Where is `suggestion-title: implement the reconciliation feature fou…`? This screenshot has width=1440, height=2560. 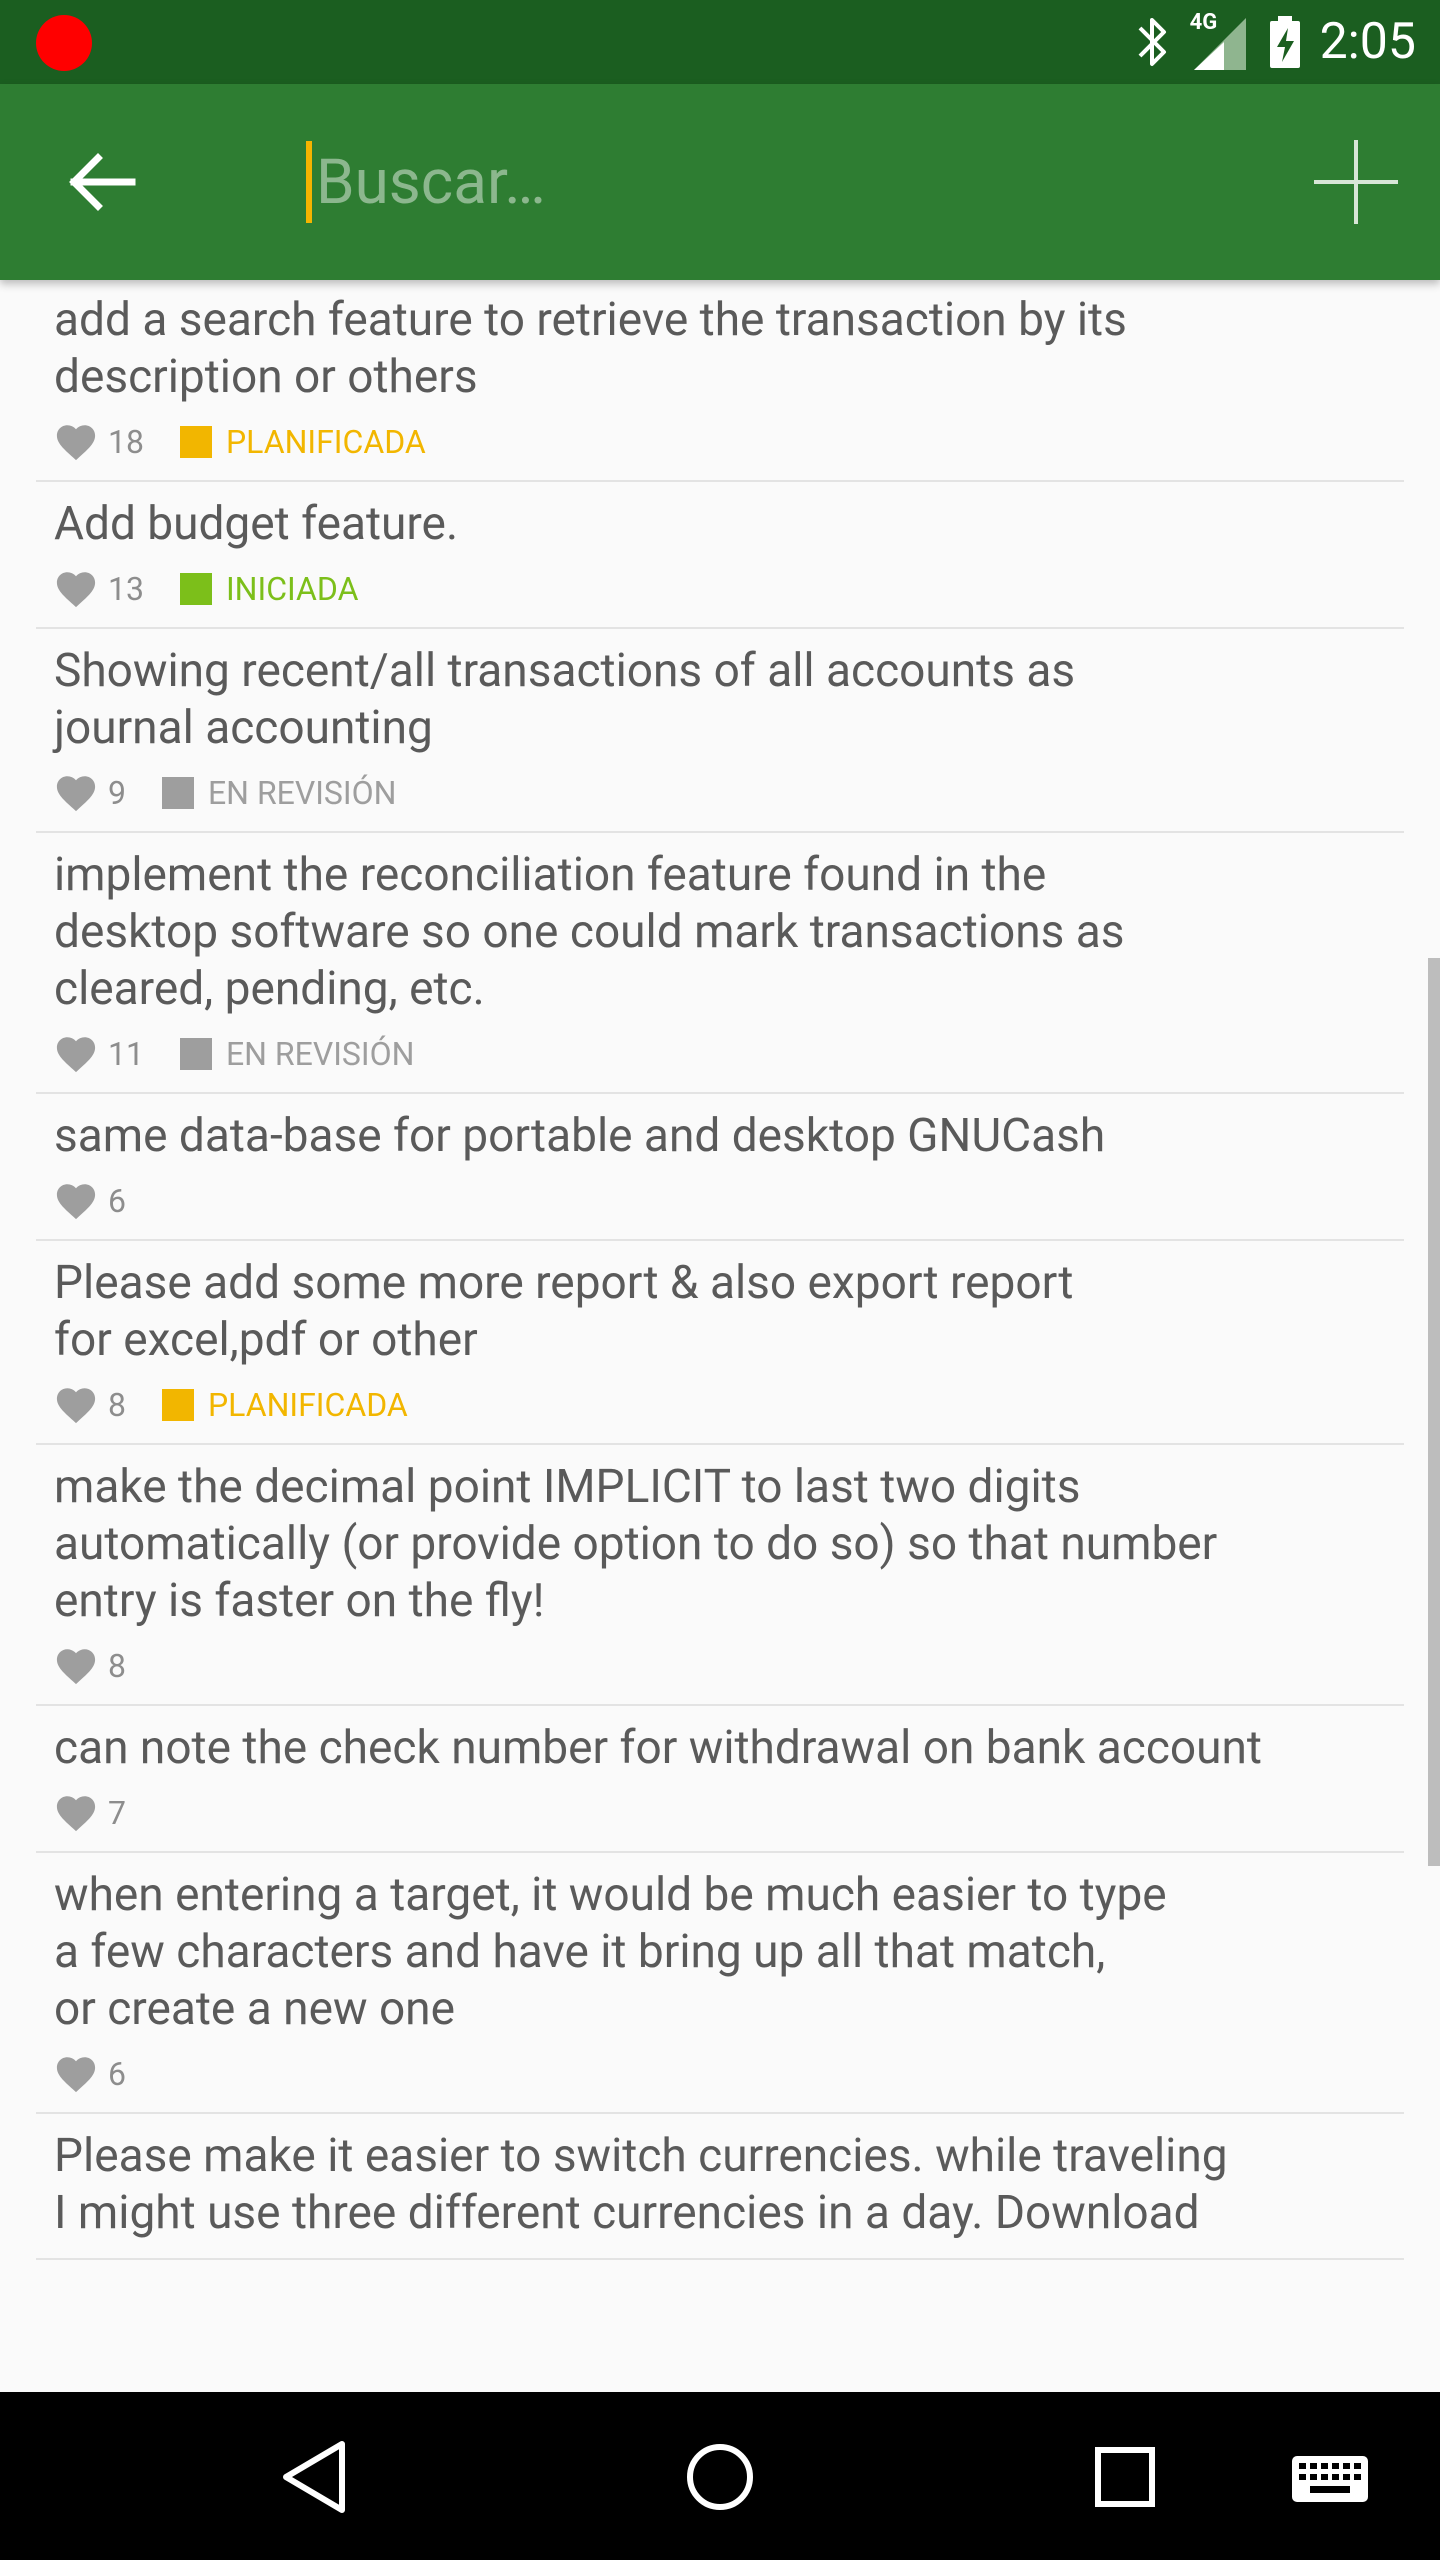
suggestion-title: implement the reconciliation feature fou… is located at coordinates (589, 932).